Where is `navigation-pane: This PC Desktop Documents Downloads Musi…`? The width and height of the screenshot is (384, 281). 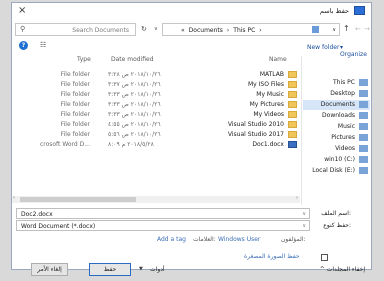 navigation-pane: This PC Desktop Documents Downloads Musi… is located at coordinates (336, 130).